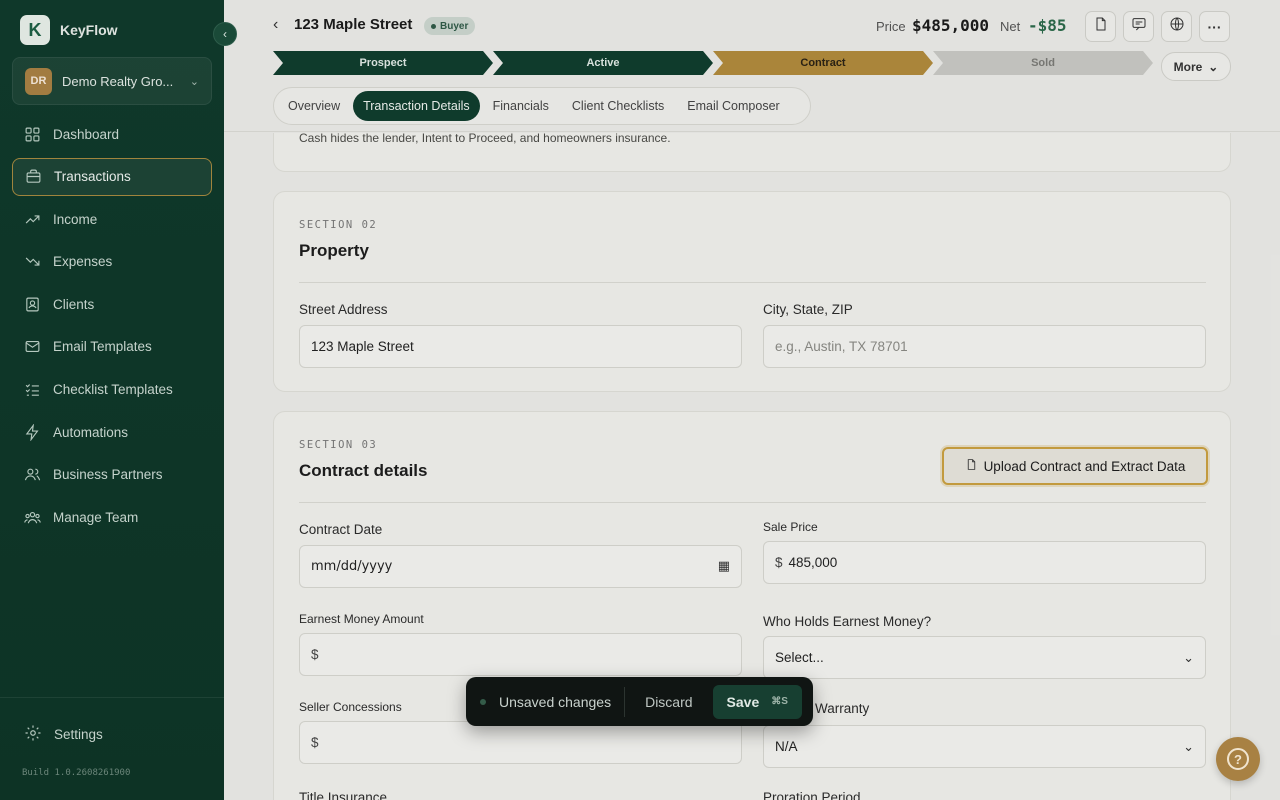  I want to click on sidebar-item-income: Income, so click(112, 219).